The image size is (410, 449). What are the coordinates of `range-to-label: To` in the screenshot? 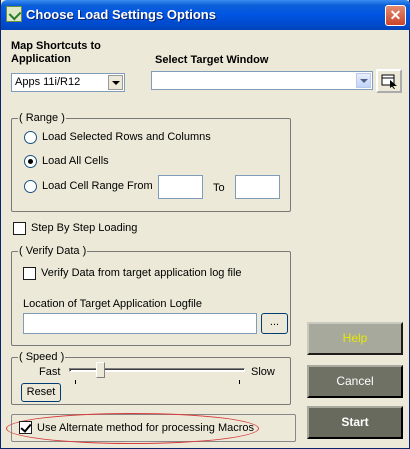 It's located at (219, 188).